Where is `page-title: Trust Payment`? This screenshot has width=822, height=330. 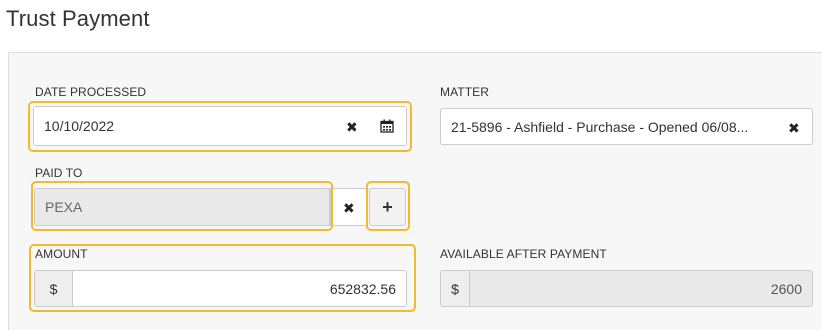
page-title: Trust Payment is located at coordinates (78, 18).